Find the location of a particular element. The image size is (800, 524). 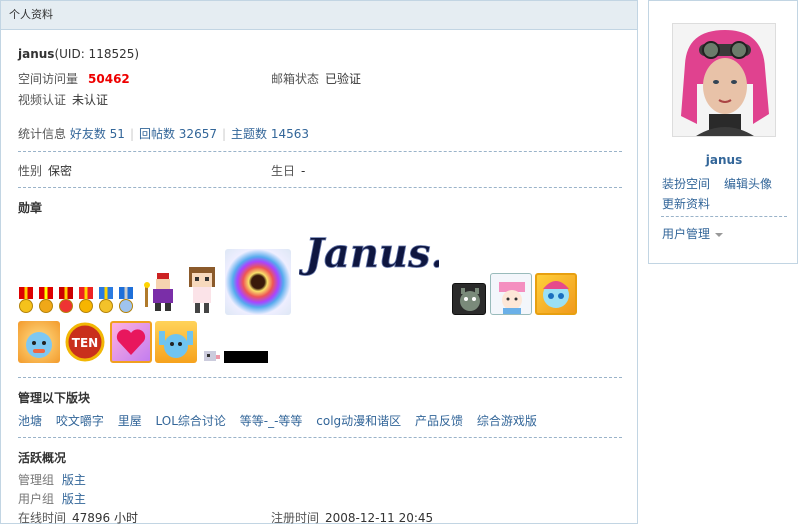

activity-title: 活跃概况 is located at coordinates (42, 458).